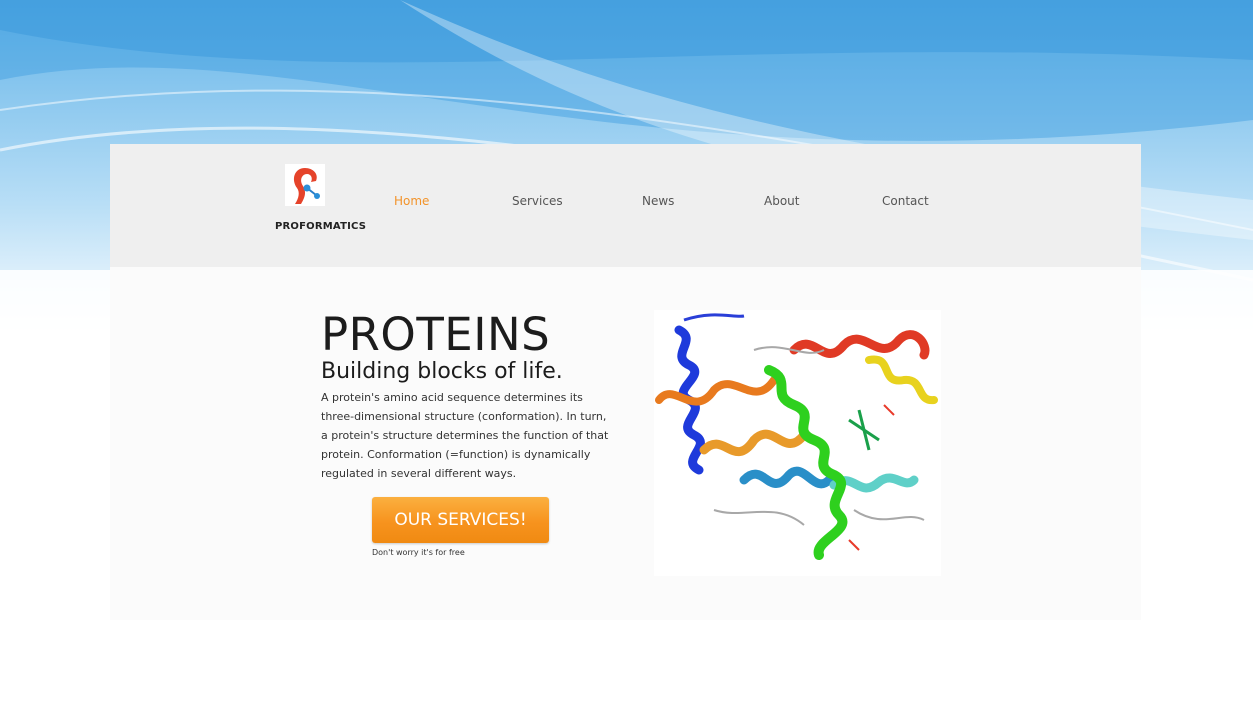 This screenshot has height=706, width=1253. Describe the element at coordinates (305, 185) in the screenshot. I see `protein-logo-icon` at that location.